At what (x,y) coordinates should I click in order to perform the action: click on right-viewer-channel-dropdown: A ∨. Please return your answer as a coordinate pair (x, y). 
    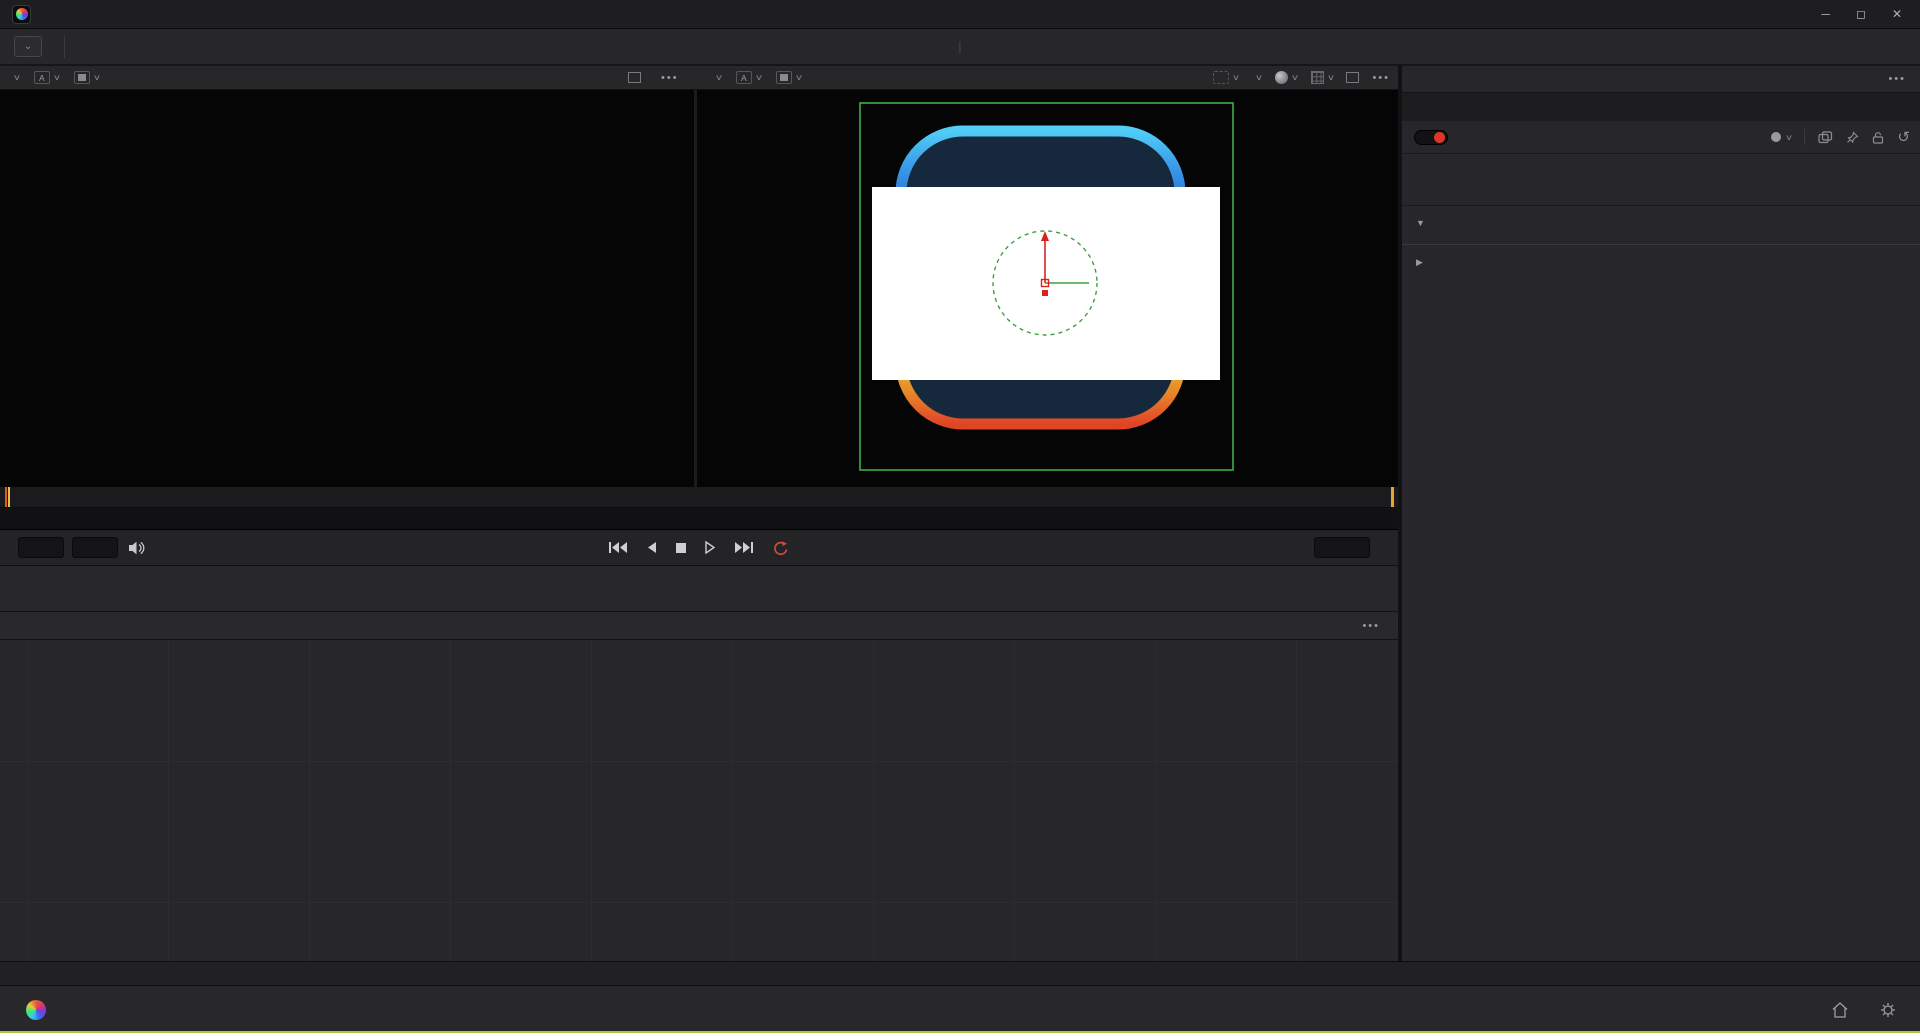
    Looking at the image, I should click on (749, 77).